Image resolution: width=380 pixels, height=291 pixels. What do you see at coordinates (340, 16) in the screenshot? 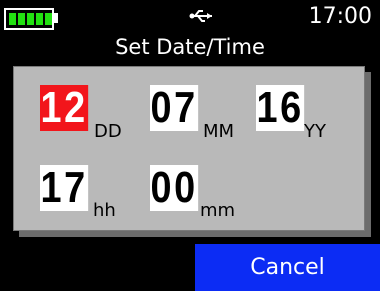
I see `status-clock: 17:00` at bounding box center [340, 16].